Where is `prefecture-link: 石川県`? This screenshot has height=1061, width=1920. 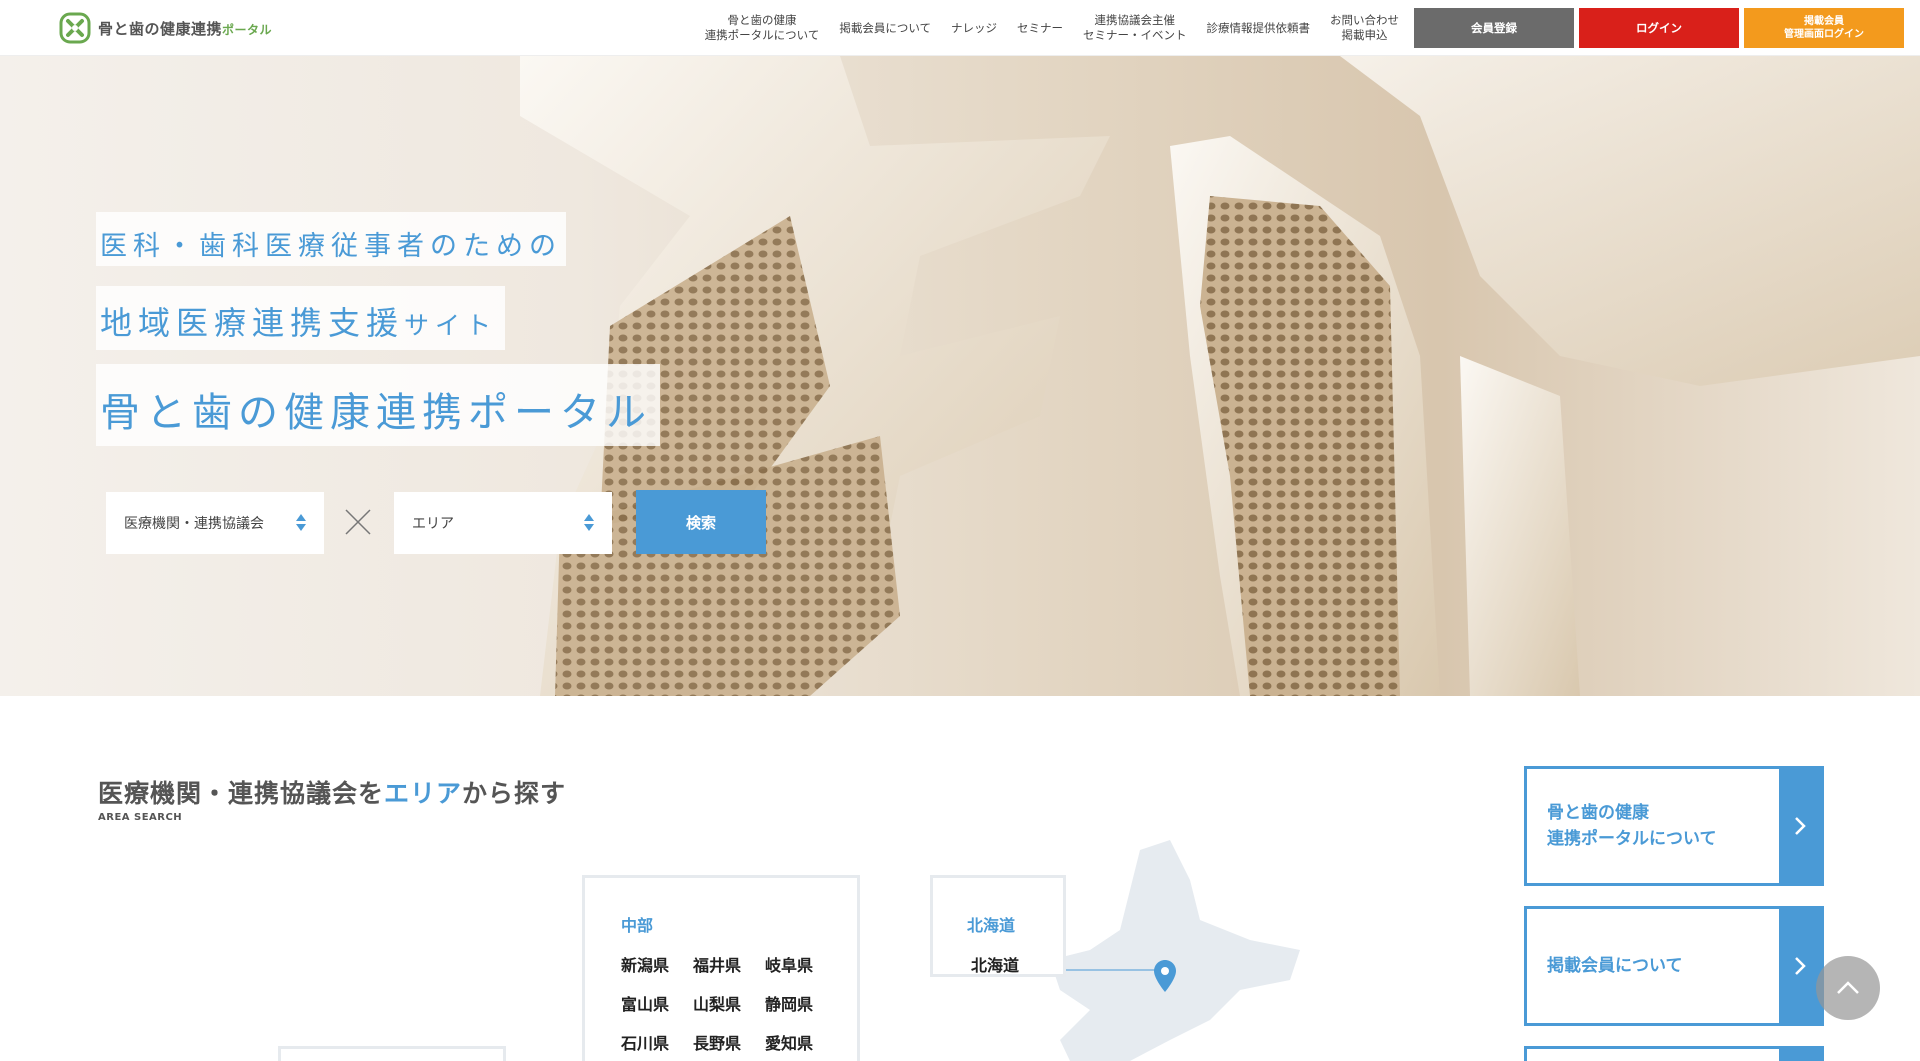 prefecture-link: 石川県 is located at coordinates (657, 1042).